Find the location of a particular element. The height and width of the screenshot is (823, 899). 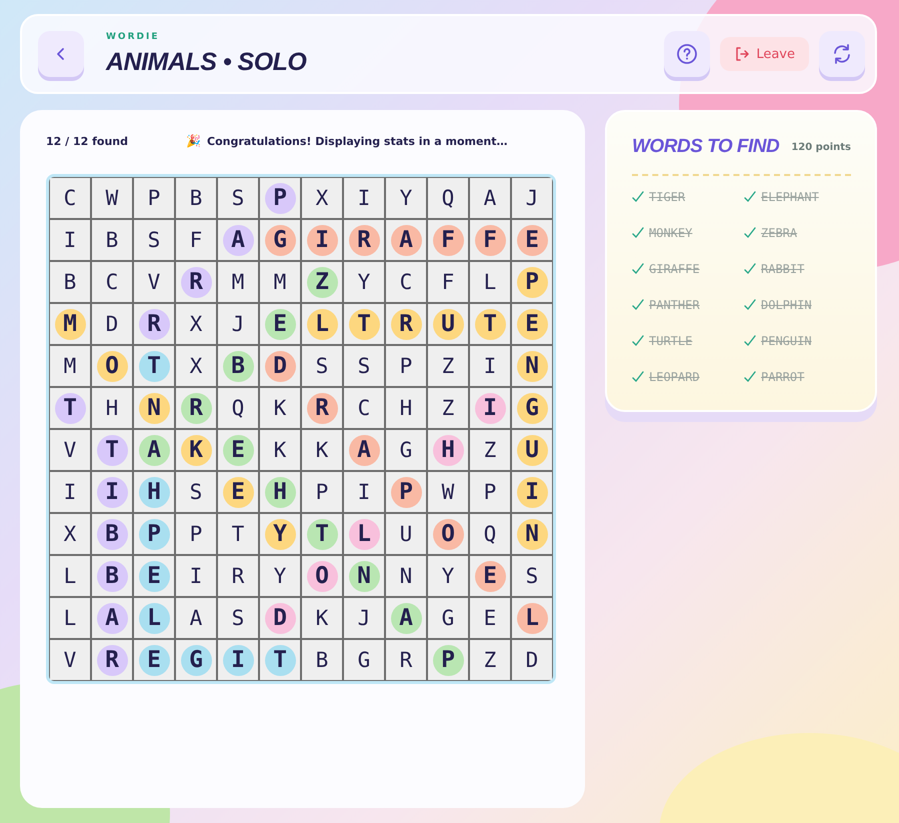

word-item: ELEPHANT is located at coordinates (790, 197).